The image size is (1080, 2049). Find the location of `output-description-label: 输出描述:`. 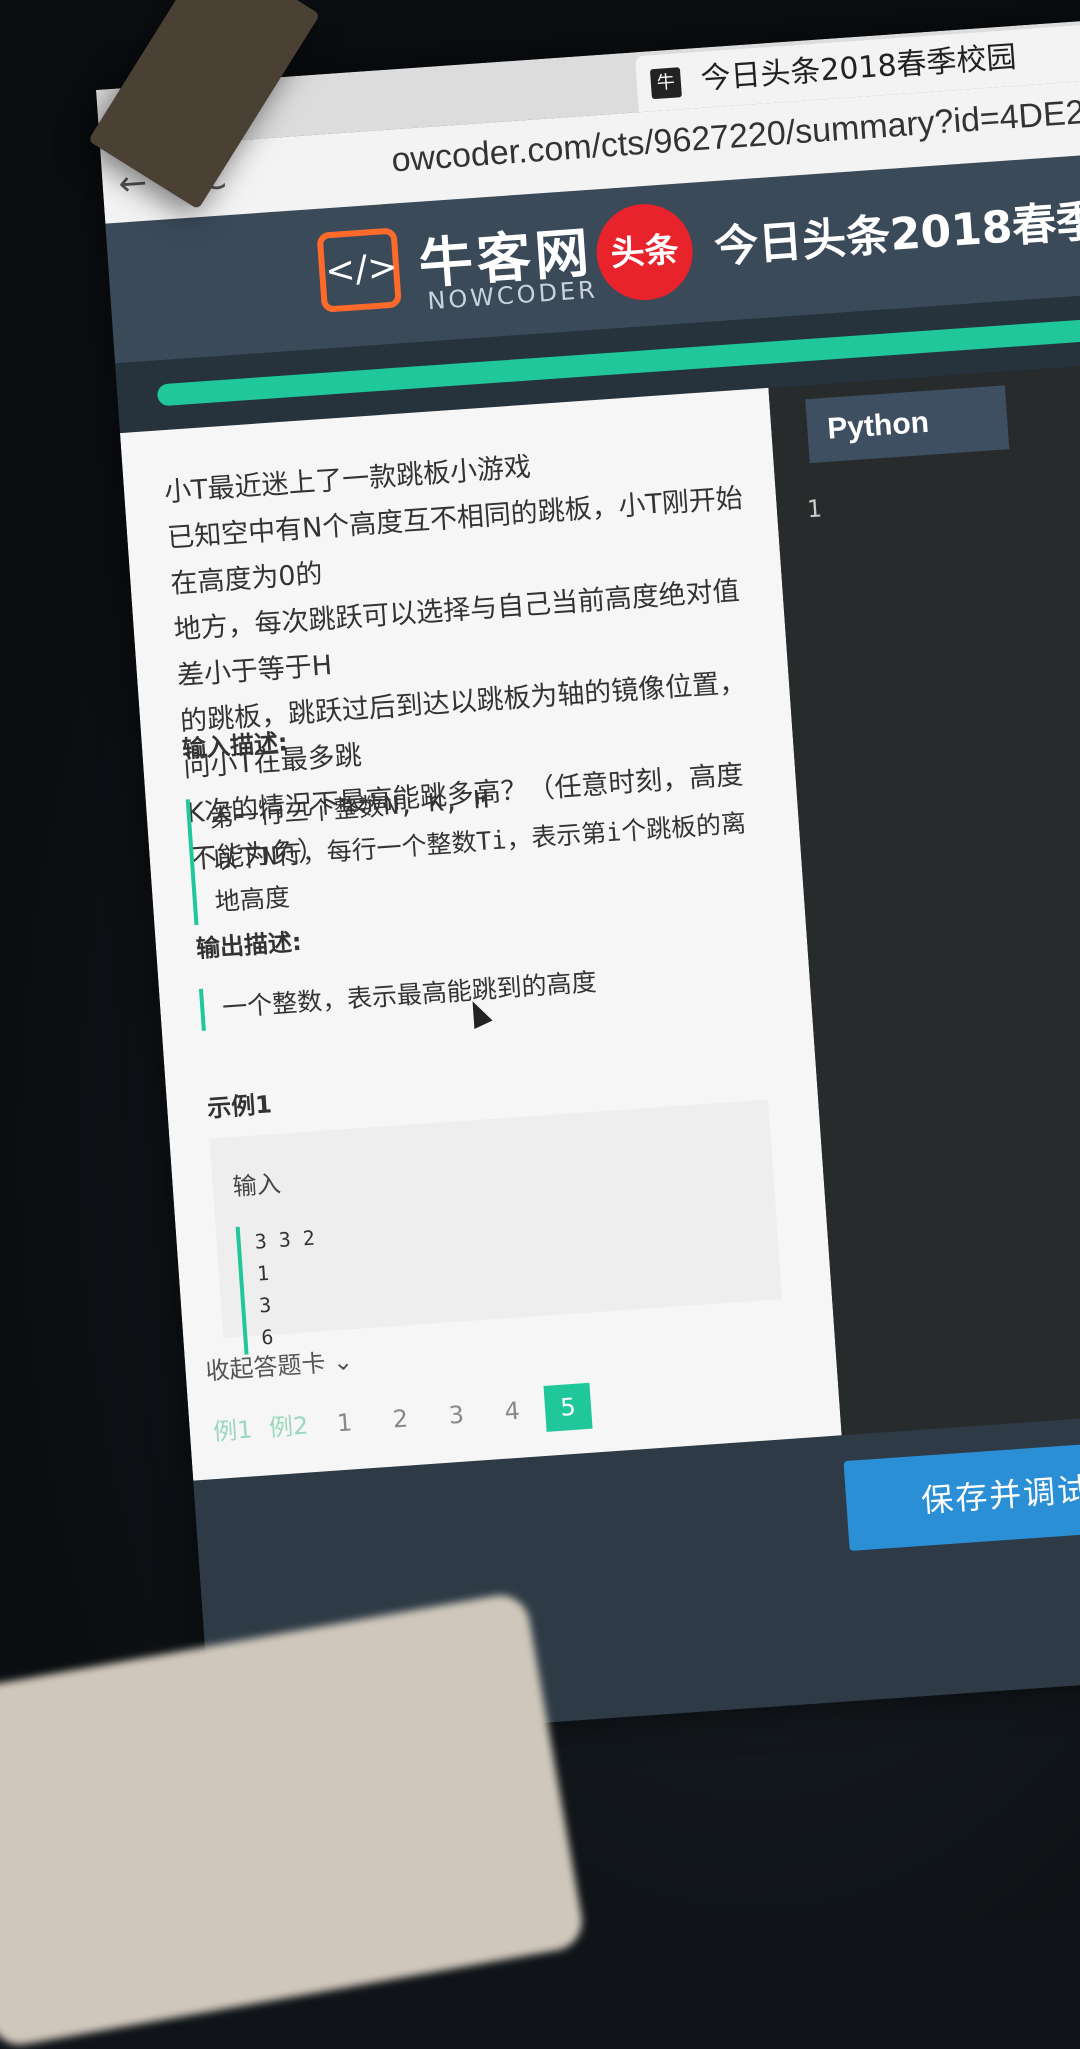

output-description-label: 输出描述: is located at coordinates (249, 945).